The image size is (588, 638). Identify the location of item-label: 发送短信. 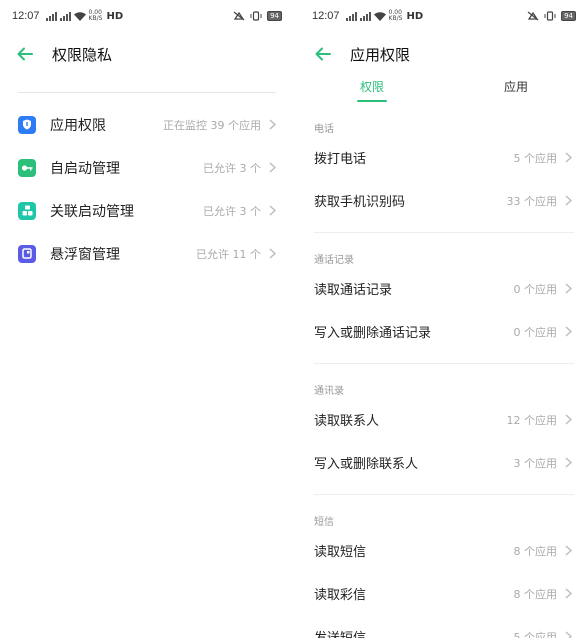
(340, 632).